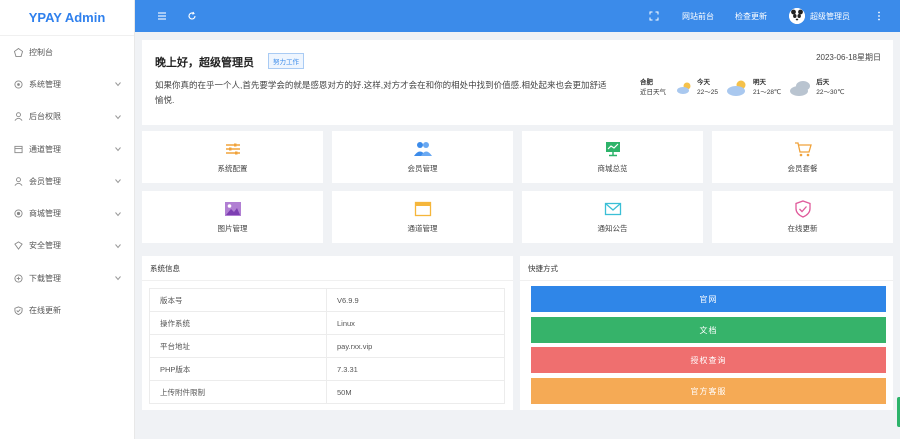 The height and width of the screenshot is (439, 900). I want to click on tile-system-config: 系统配置, so click(232, 157).